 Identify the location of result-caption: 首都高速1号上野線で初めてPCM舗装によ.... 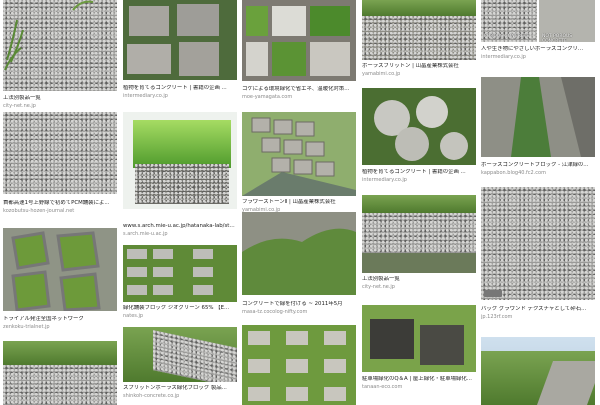
(60, 203).